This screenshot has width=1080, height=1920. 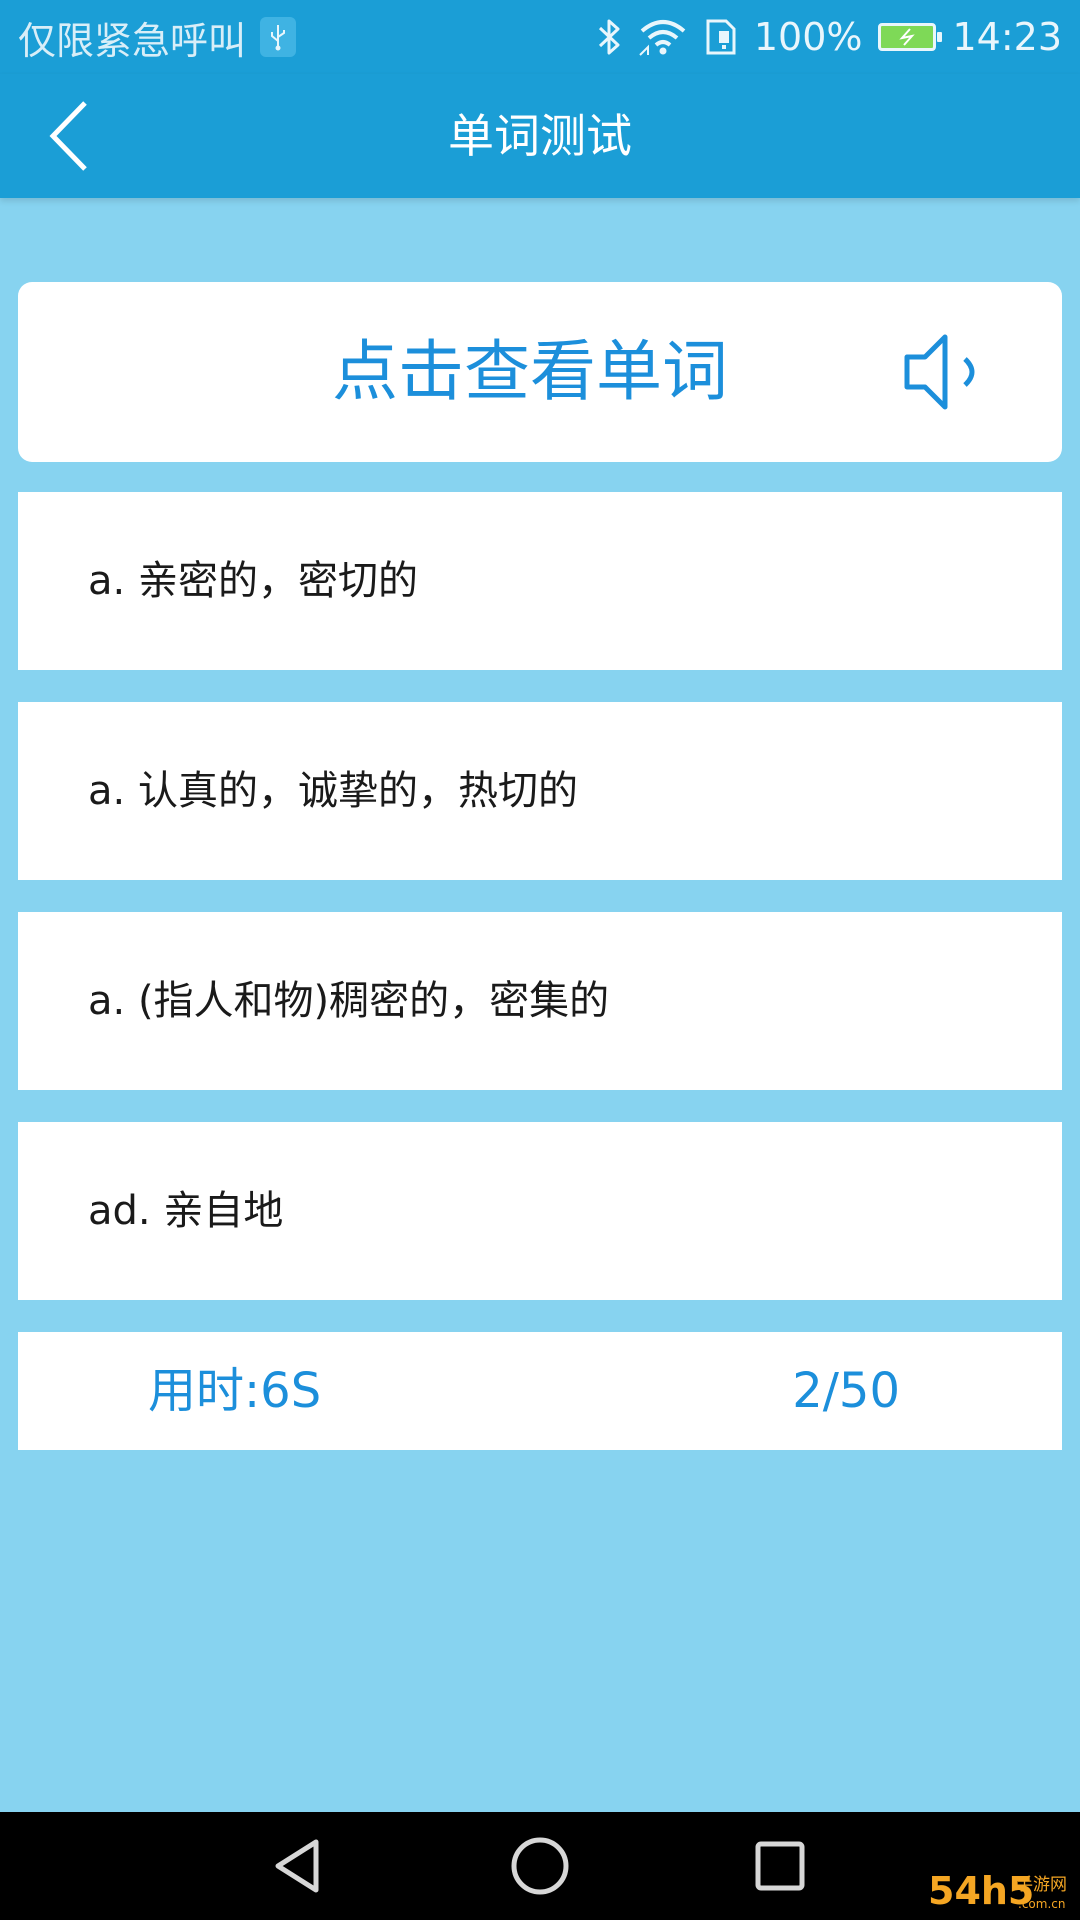 What do you see at coordinates (846, 1391) in the screenshot?
I see `question-progress: 2/50` at bounding box center [846, 1391].